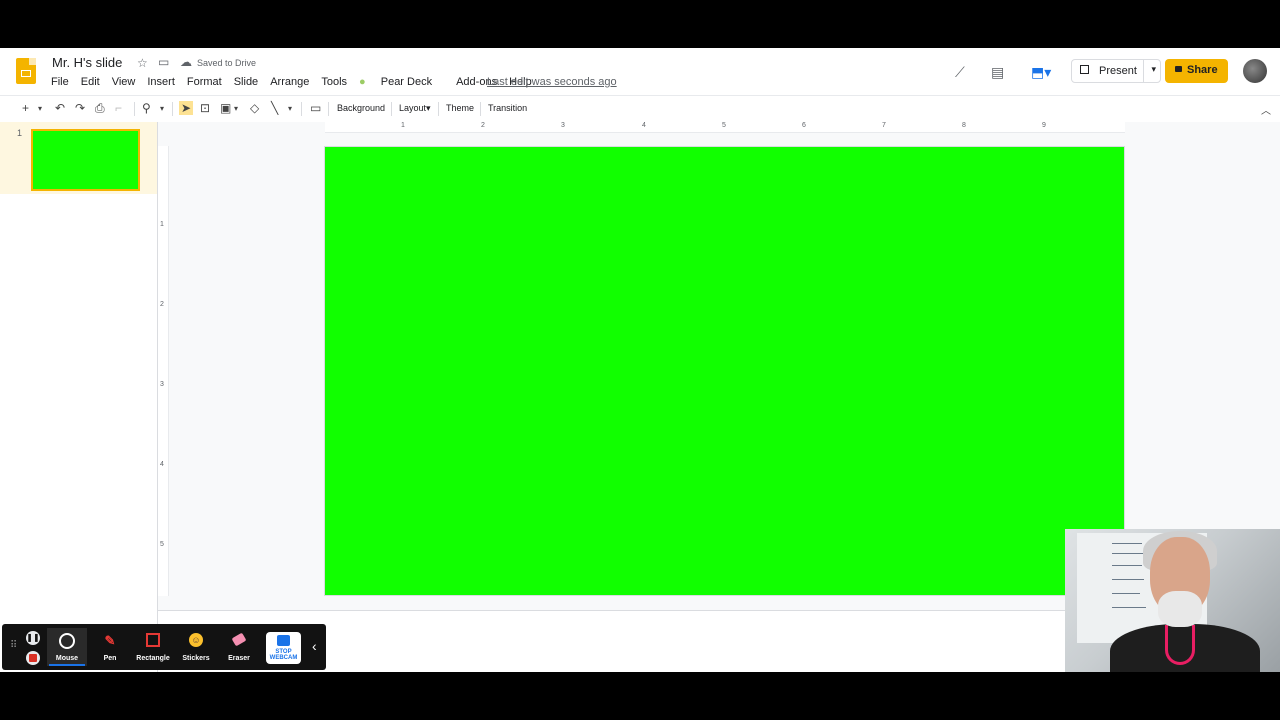  Describe the element at coordinates (283, 640) in the screenshot. I see `webcam-icon` at that location.